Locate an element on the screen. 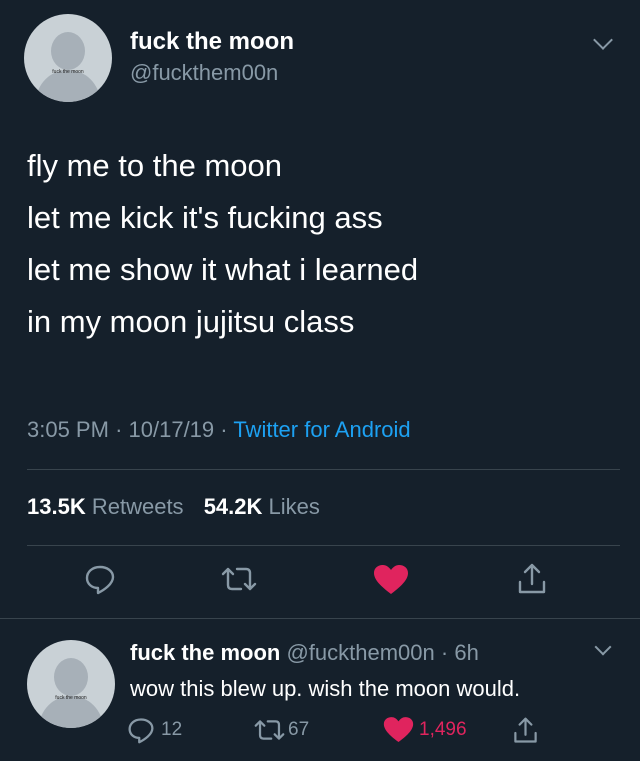 This screenshot has width=640, height=761. tweet-line: let me kick it's fucking ass is located at coordinates (205, 217).